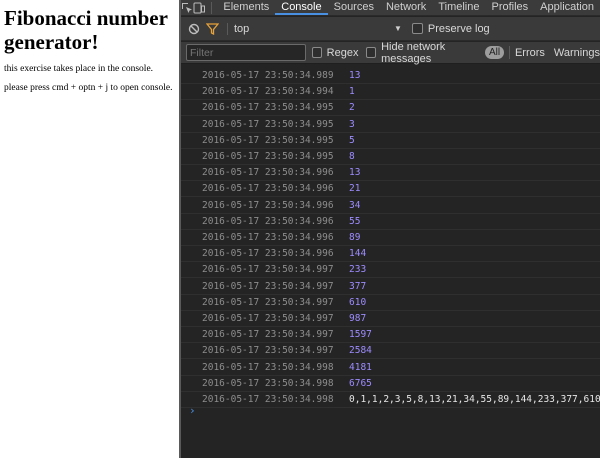 Image resolution: width=600 pixels, height=458 pixels. I want to click on console-message-row: 2016-05-17 23:50:34.995 2, so click(390, 108).